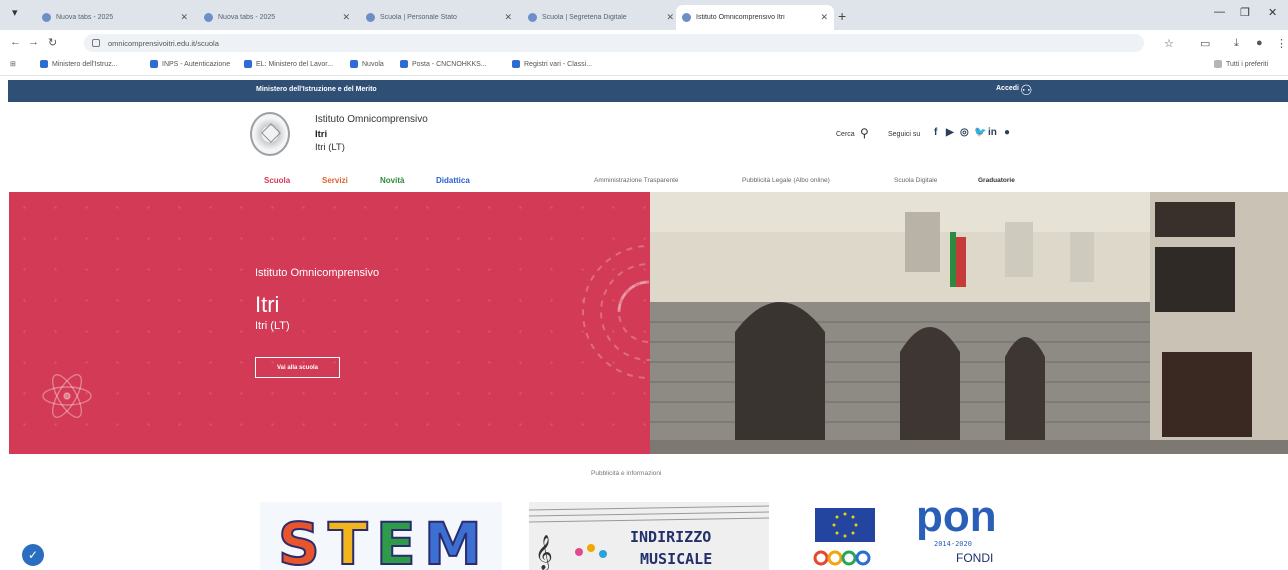 Image resolution: width=1288 pixels, height=570 pixels. Describe the element at coordinates (270, 134) in the screenshot. I see `republic-emblem-logo` at that location.